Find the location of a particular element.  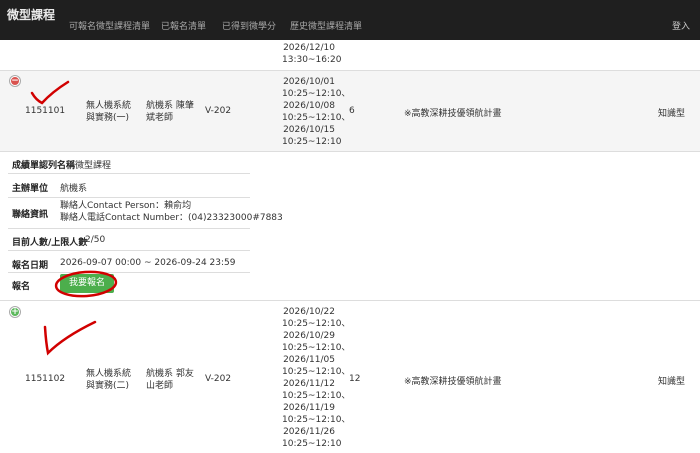

red-circle-annotation is located at coordinates (86, 284).